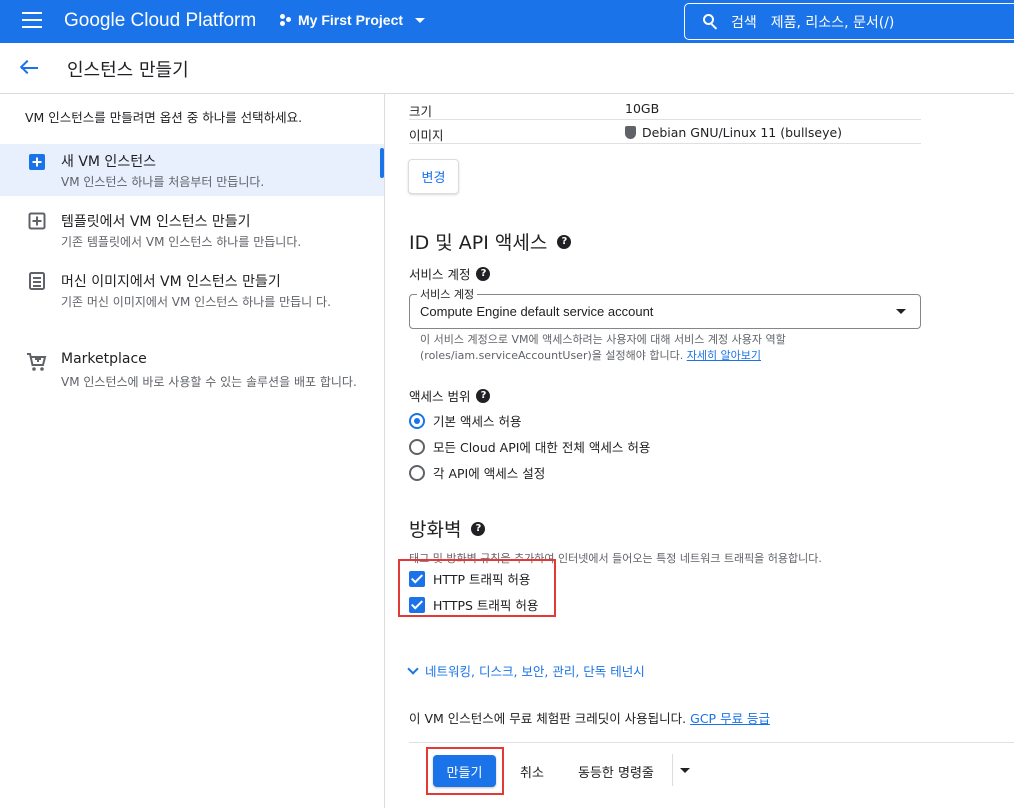 The image size is (1014, 808). What do you see at coordinates (440, 274) in the screenshot?
I see `field-label-text: 서비스 계정` at bounding box center [440, 274].